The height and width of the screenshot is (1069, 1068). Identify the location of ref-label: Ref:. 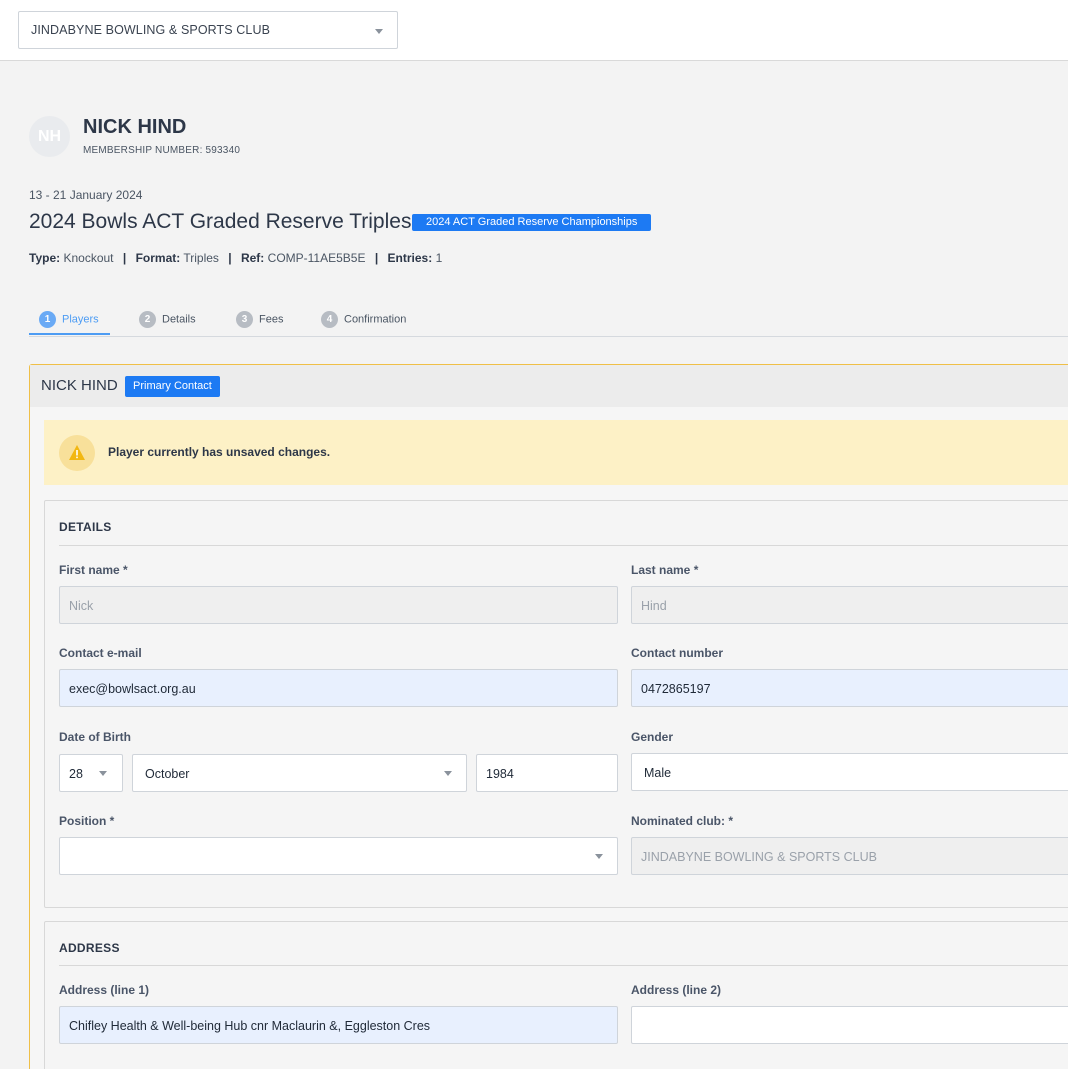
(252, 258).